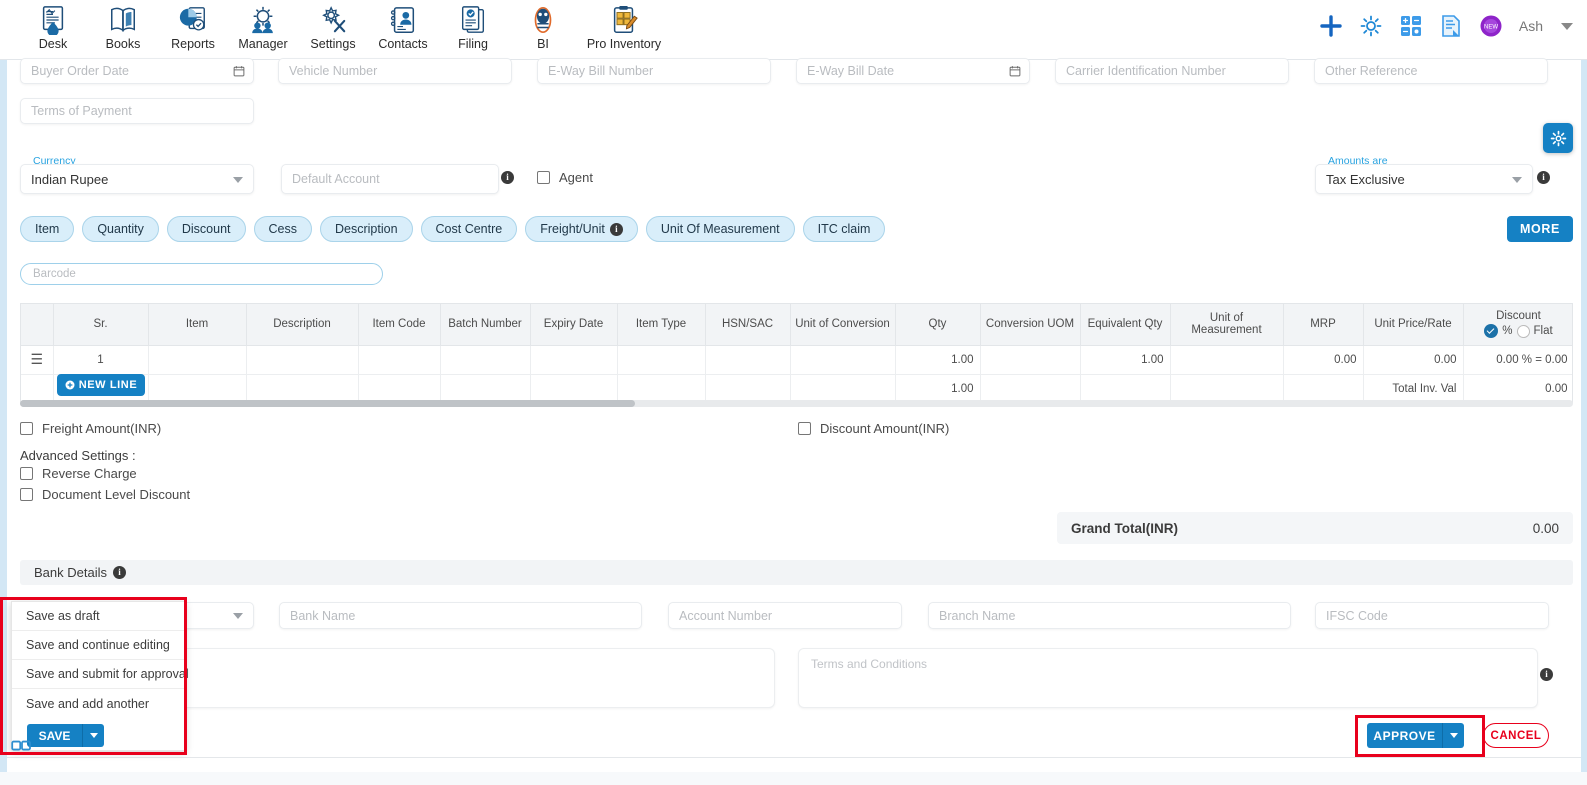 The image size is (1587, 785). Describe the element at coordinates (1323, 325) in the screenshot. I see `th-mrp: MRP` at that location.